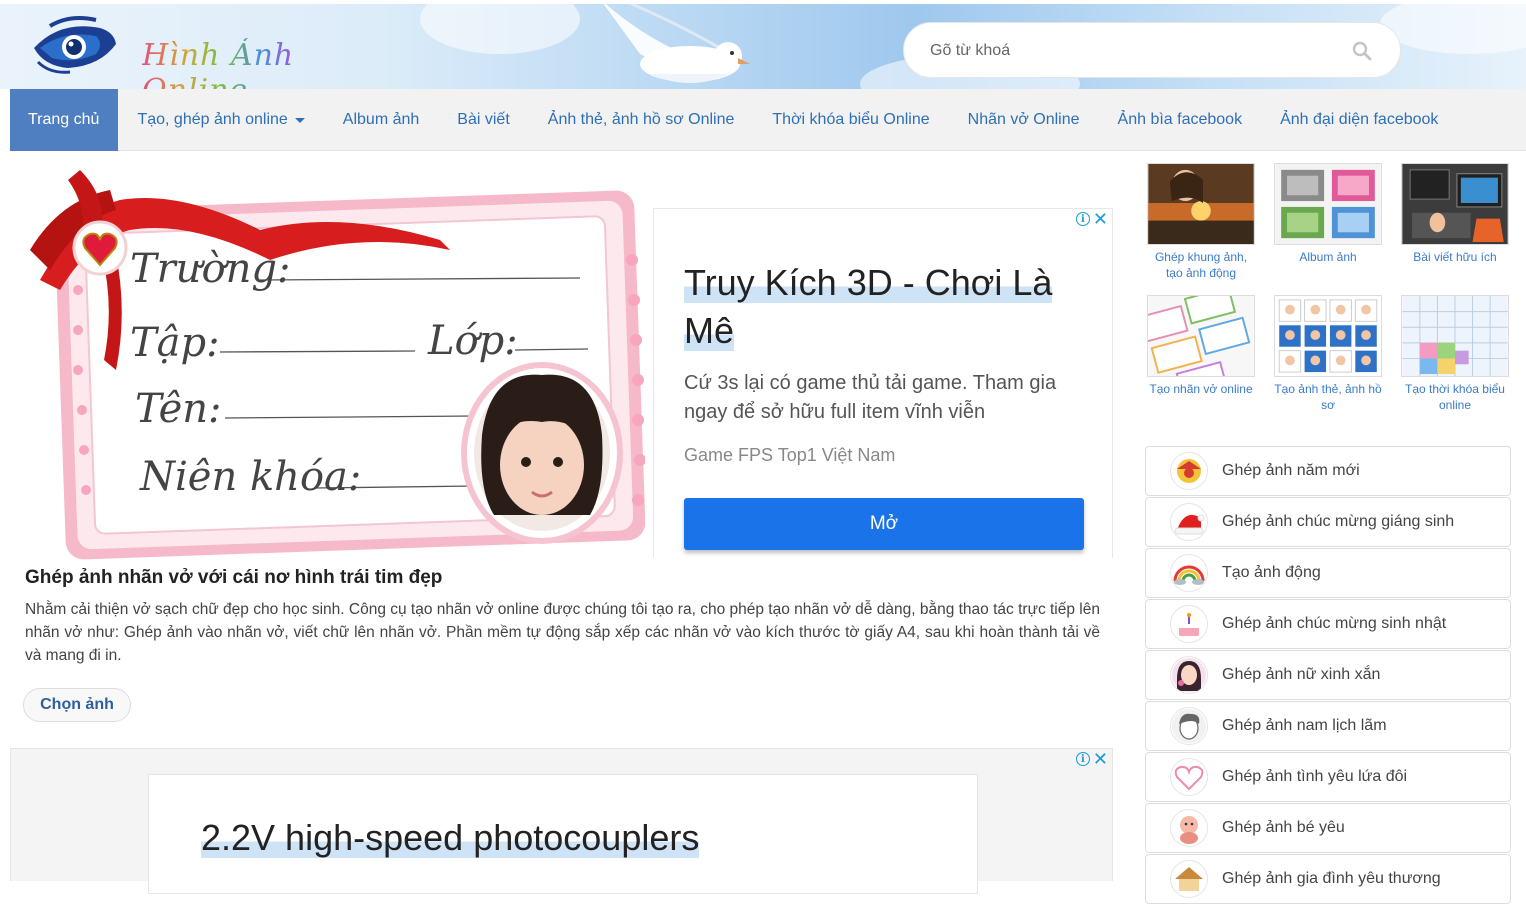 This screenshot has width=1526, height=905. I want to click on tile-label: Tạo nhãn vở online, so click(1201, 389).